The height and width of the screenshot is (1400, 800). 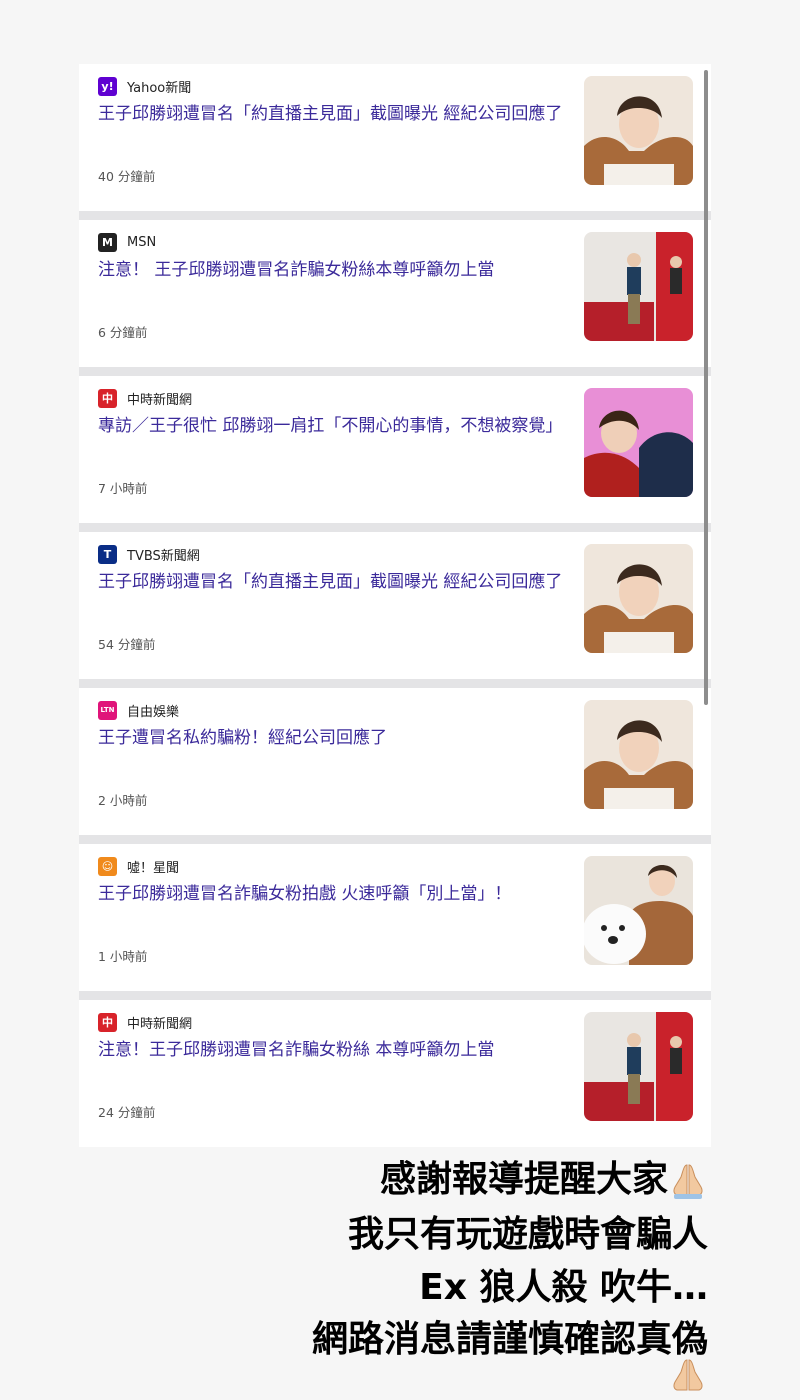 I want to click on tvbs-icon: T, so click(x=107, y=554).